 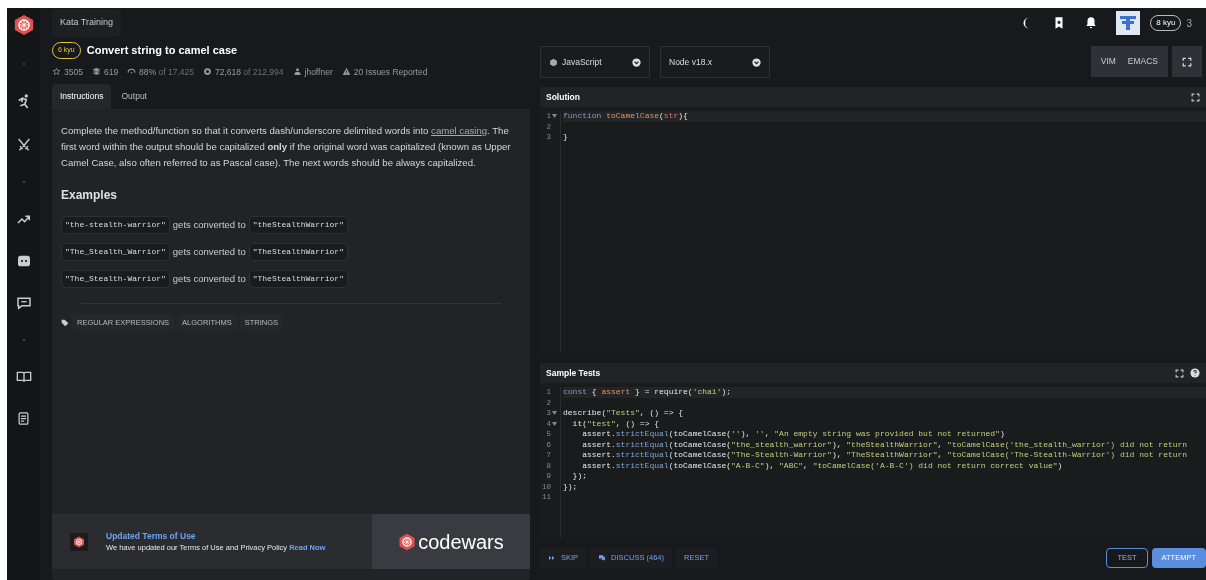 I want to click on badge-icon, so click(x=207, y=72).